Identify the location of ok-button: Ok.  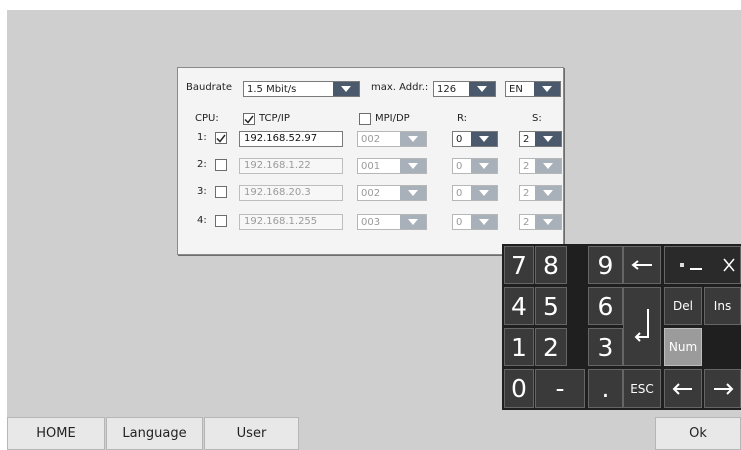
(698, 433).